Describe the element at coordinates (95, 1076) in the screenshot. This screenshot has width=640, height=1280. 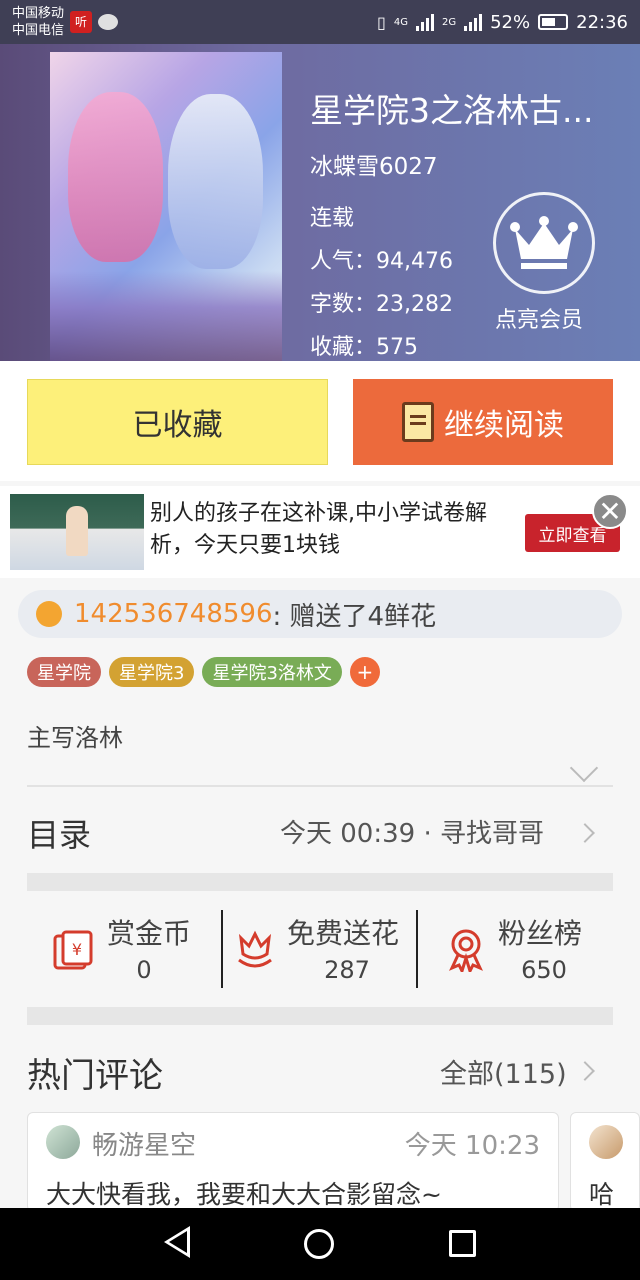
I see `hot-comments-title: 热门评论` at that location.